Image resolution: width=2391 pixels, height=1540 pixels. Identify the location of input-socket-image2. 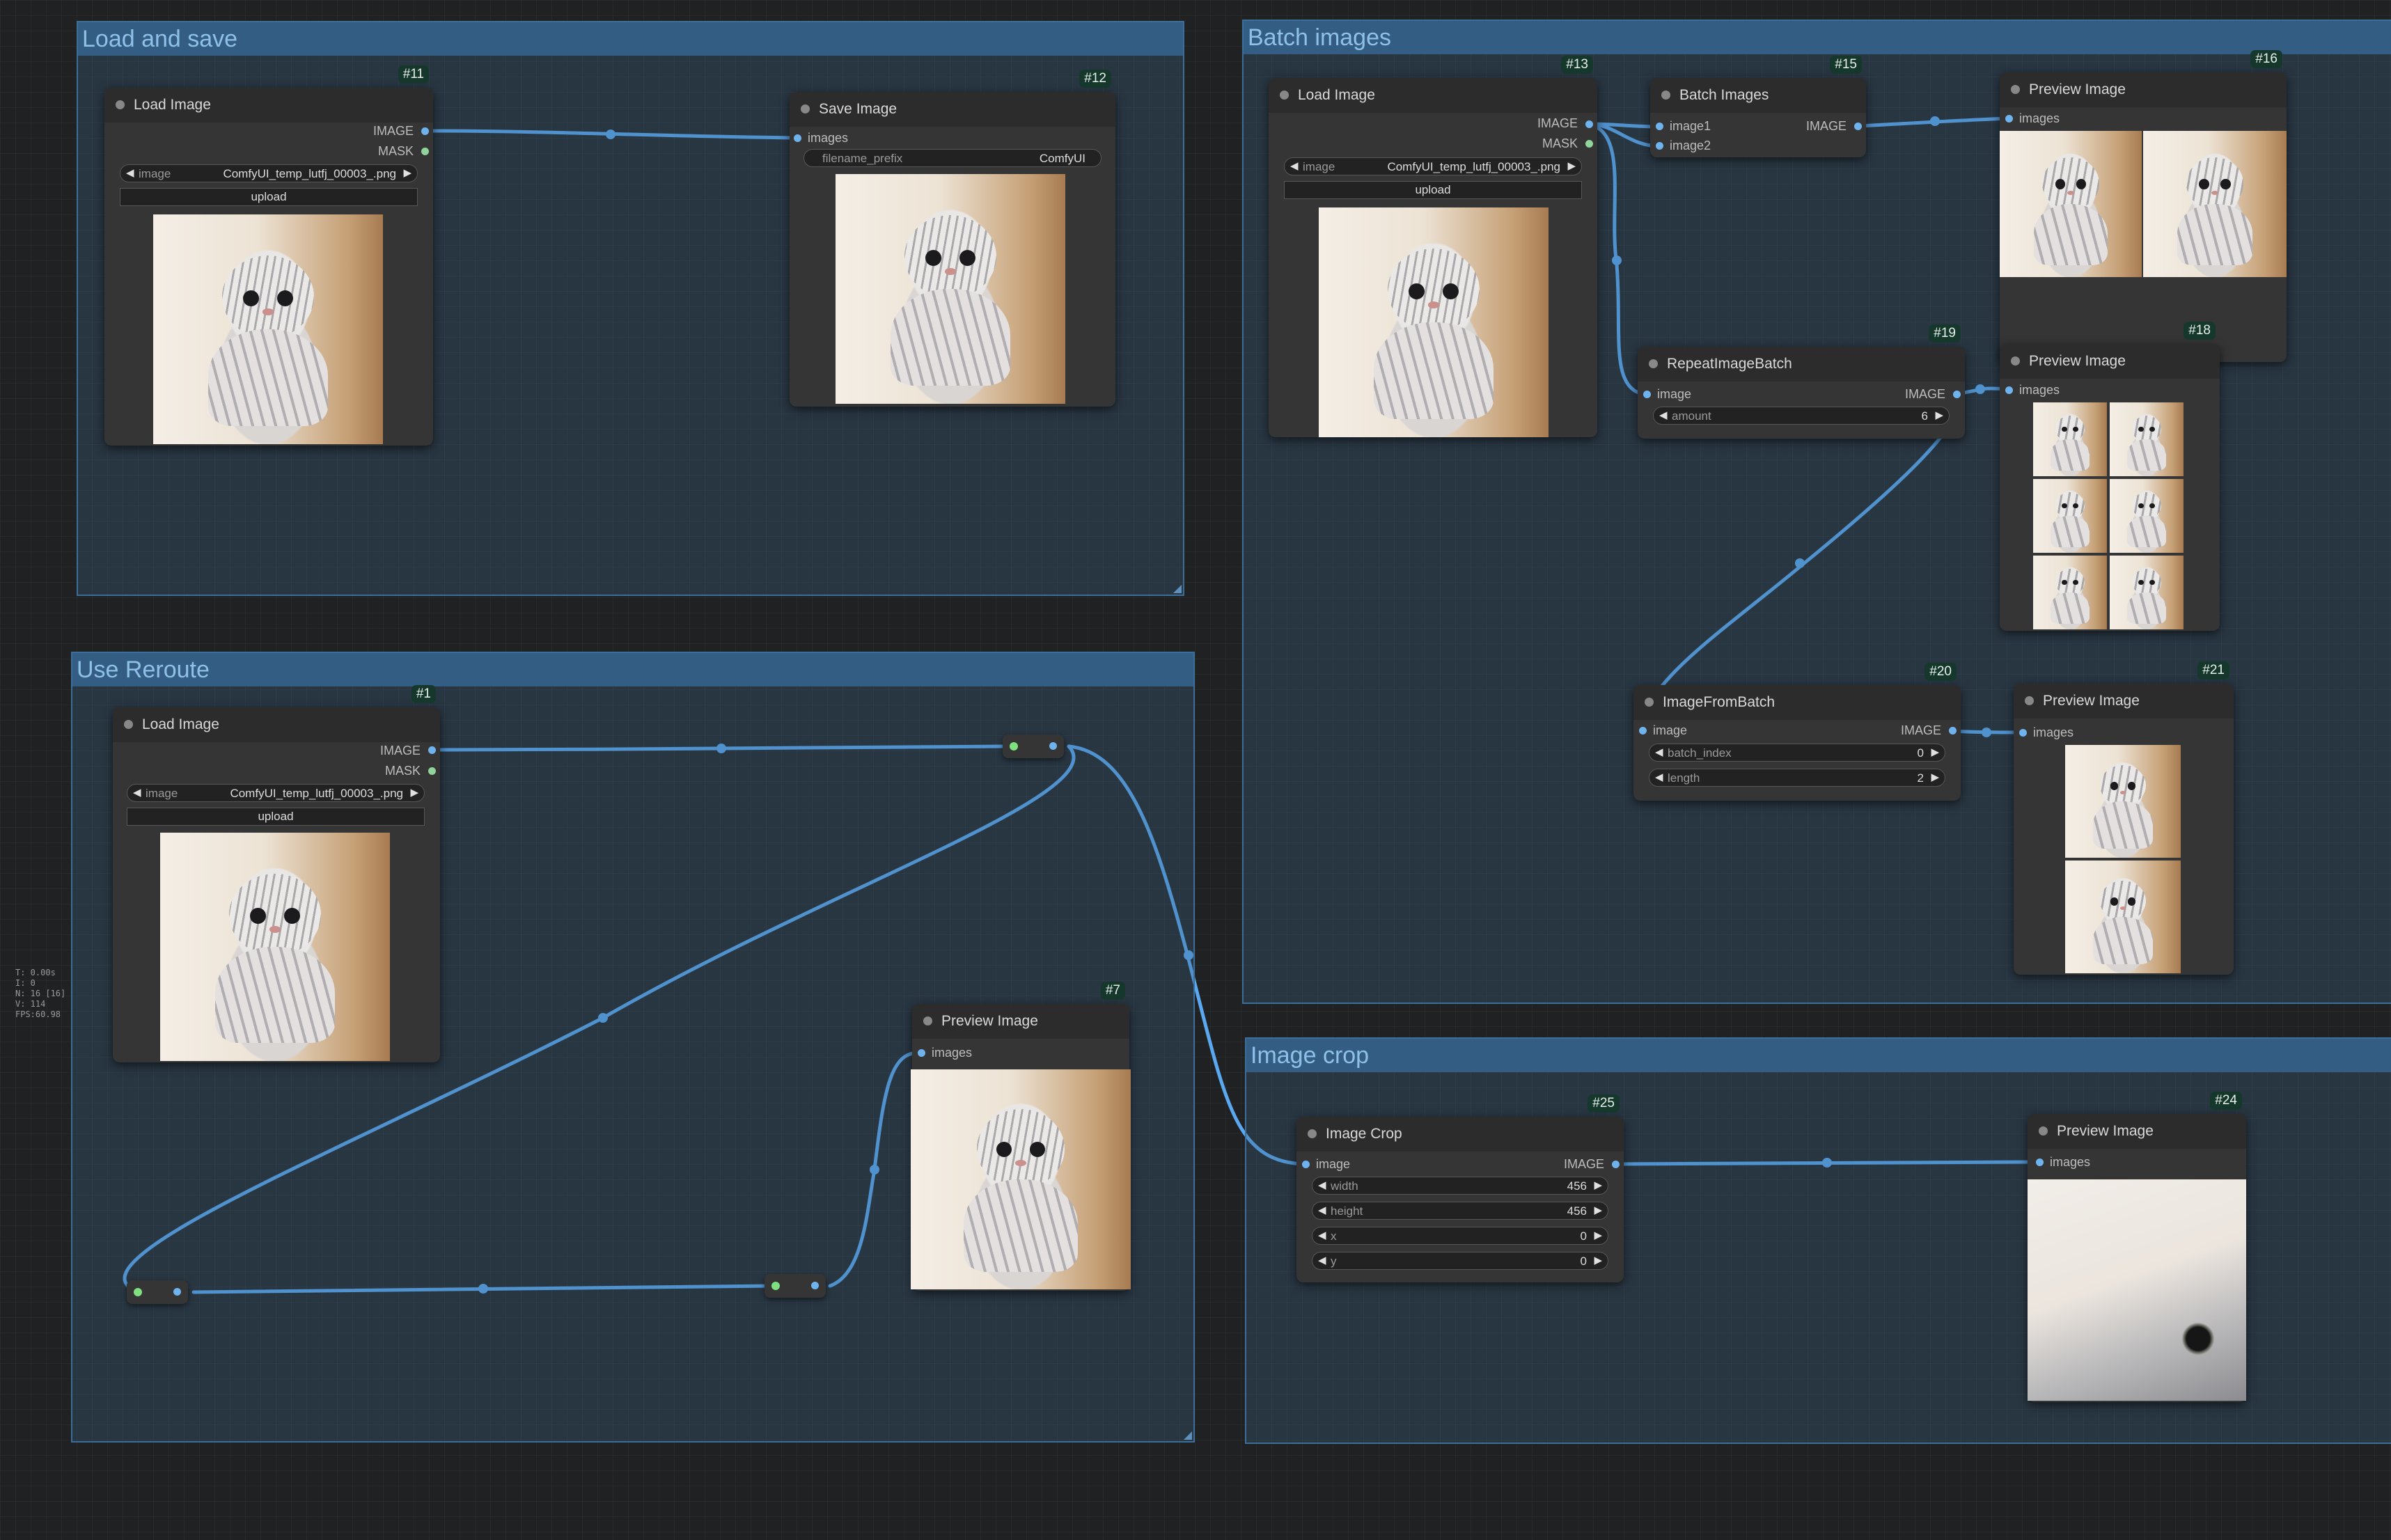
(1659, 146).